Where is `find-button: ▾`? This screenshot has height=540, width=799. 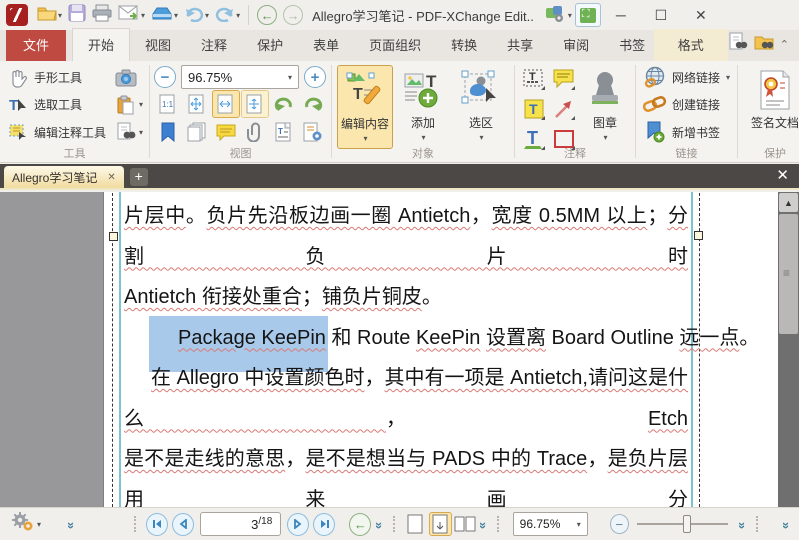 find-button: ▾ is located at coordinates (128, 132).